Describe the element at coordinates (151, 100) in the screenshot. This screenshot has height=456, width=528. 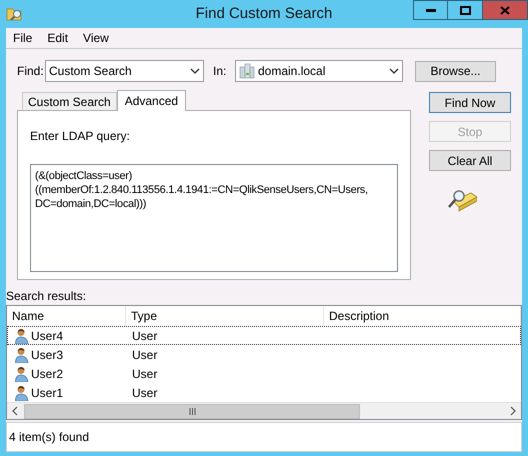
I see `tab: Advanced` at that location.